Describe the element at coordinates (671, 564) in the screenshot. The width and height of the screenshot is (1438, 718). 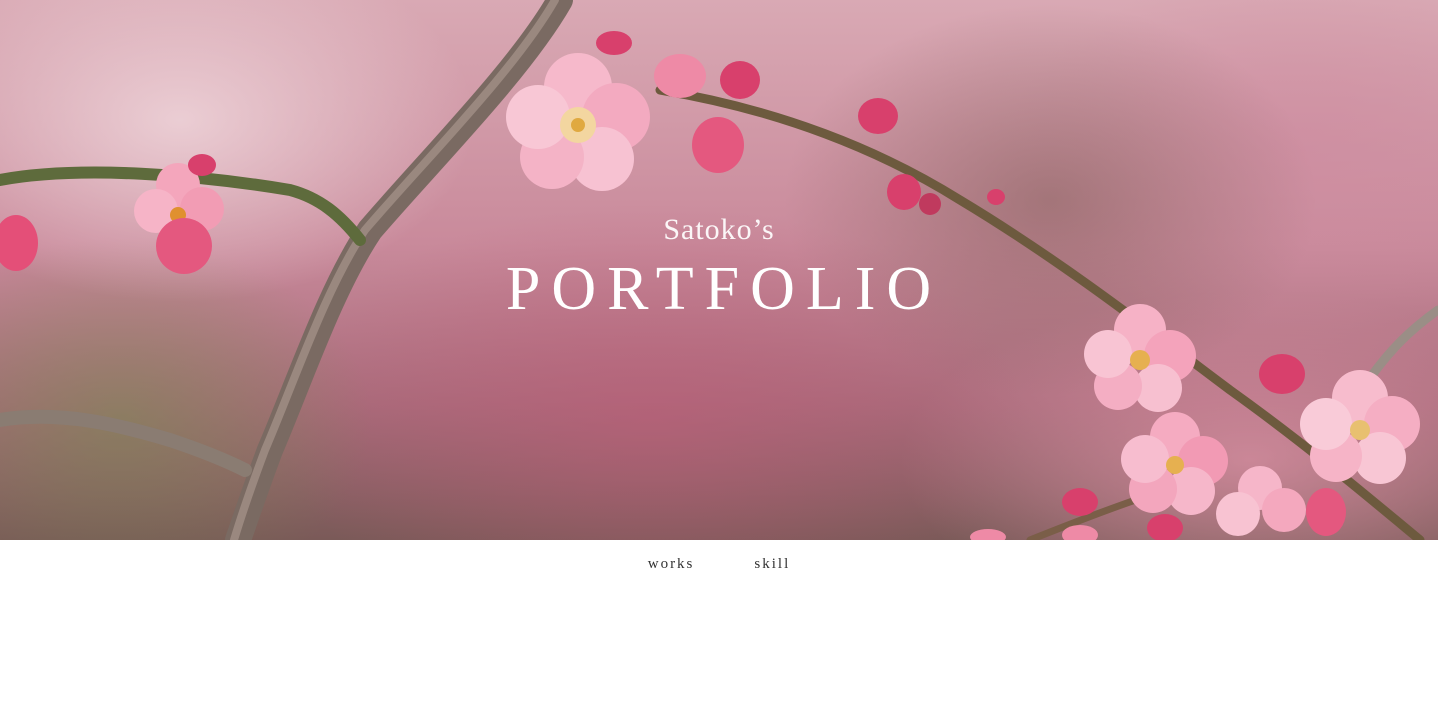
I see `nav-link-works: works` at that location.